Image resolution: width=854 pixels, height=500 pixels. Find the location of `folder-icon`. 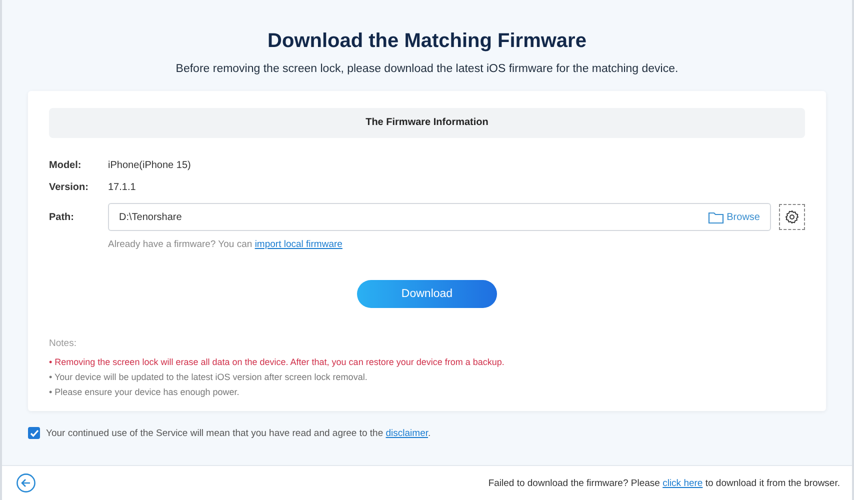

folder-icon is located at coordinates (716, 217).